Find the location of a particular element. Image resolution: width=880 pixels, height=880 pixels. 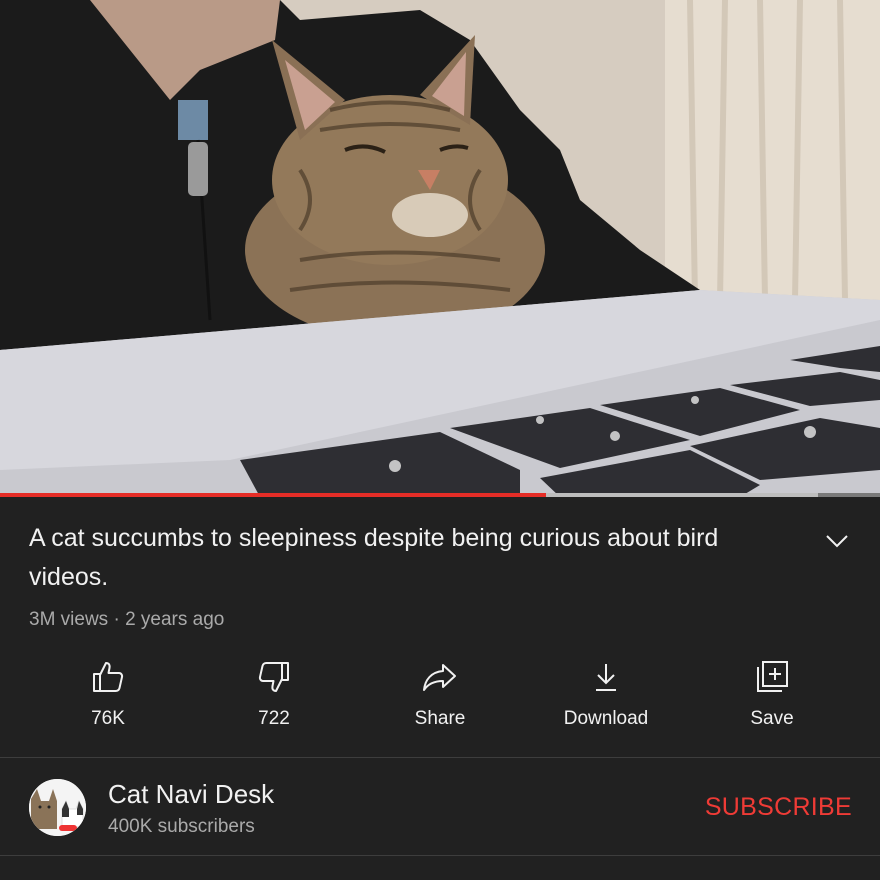

expand-description-button is located at coordinates (837, 541).